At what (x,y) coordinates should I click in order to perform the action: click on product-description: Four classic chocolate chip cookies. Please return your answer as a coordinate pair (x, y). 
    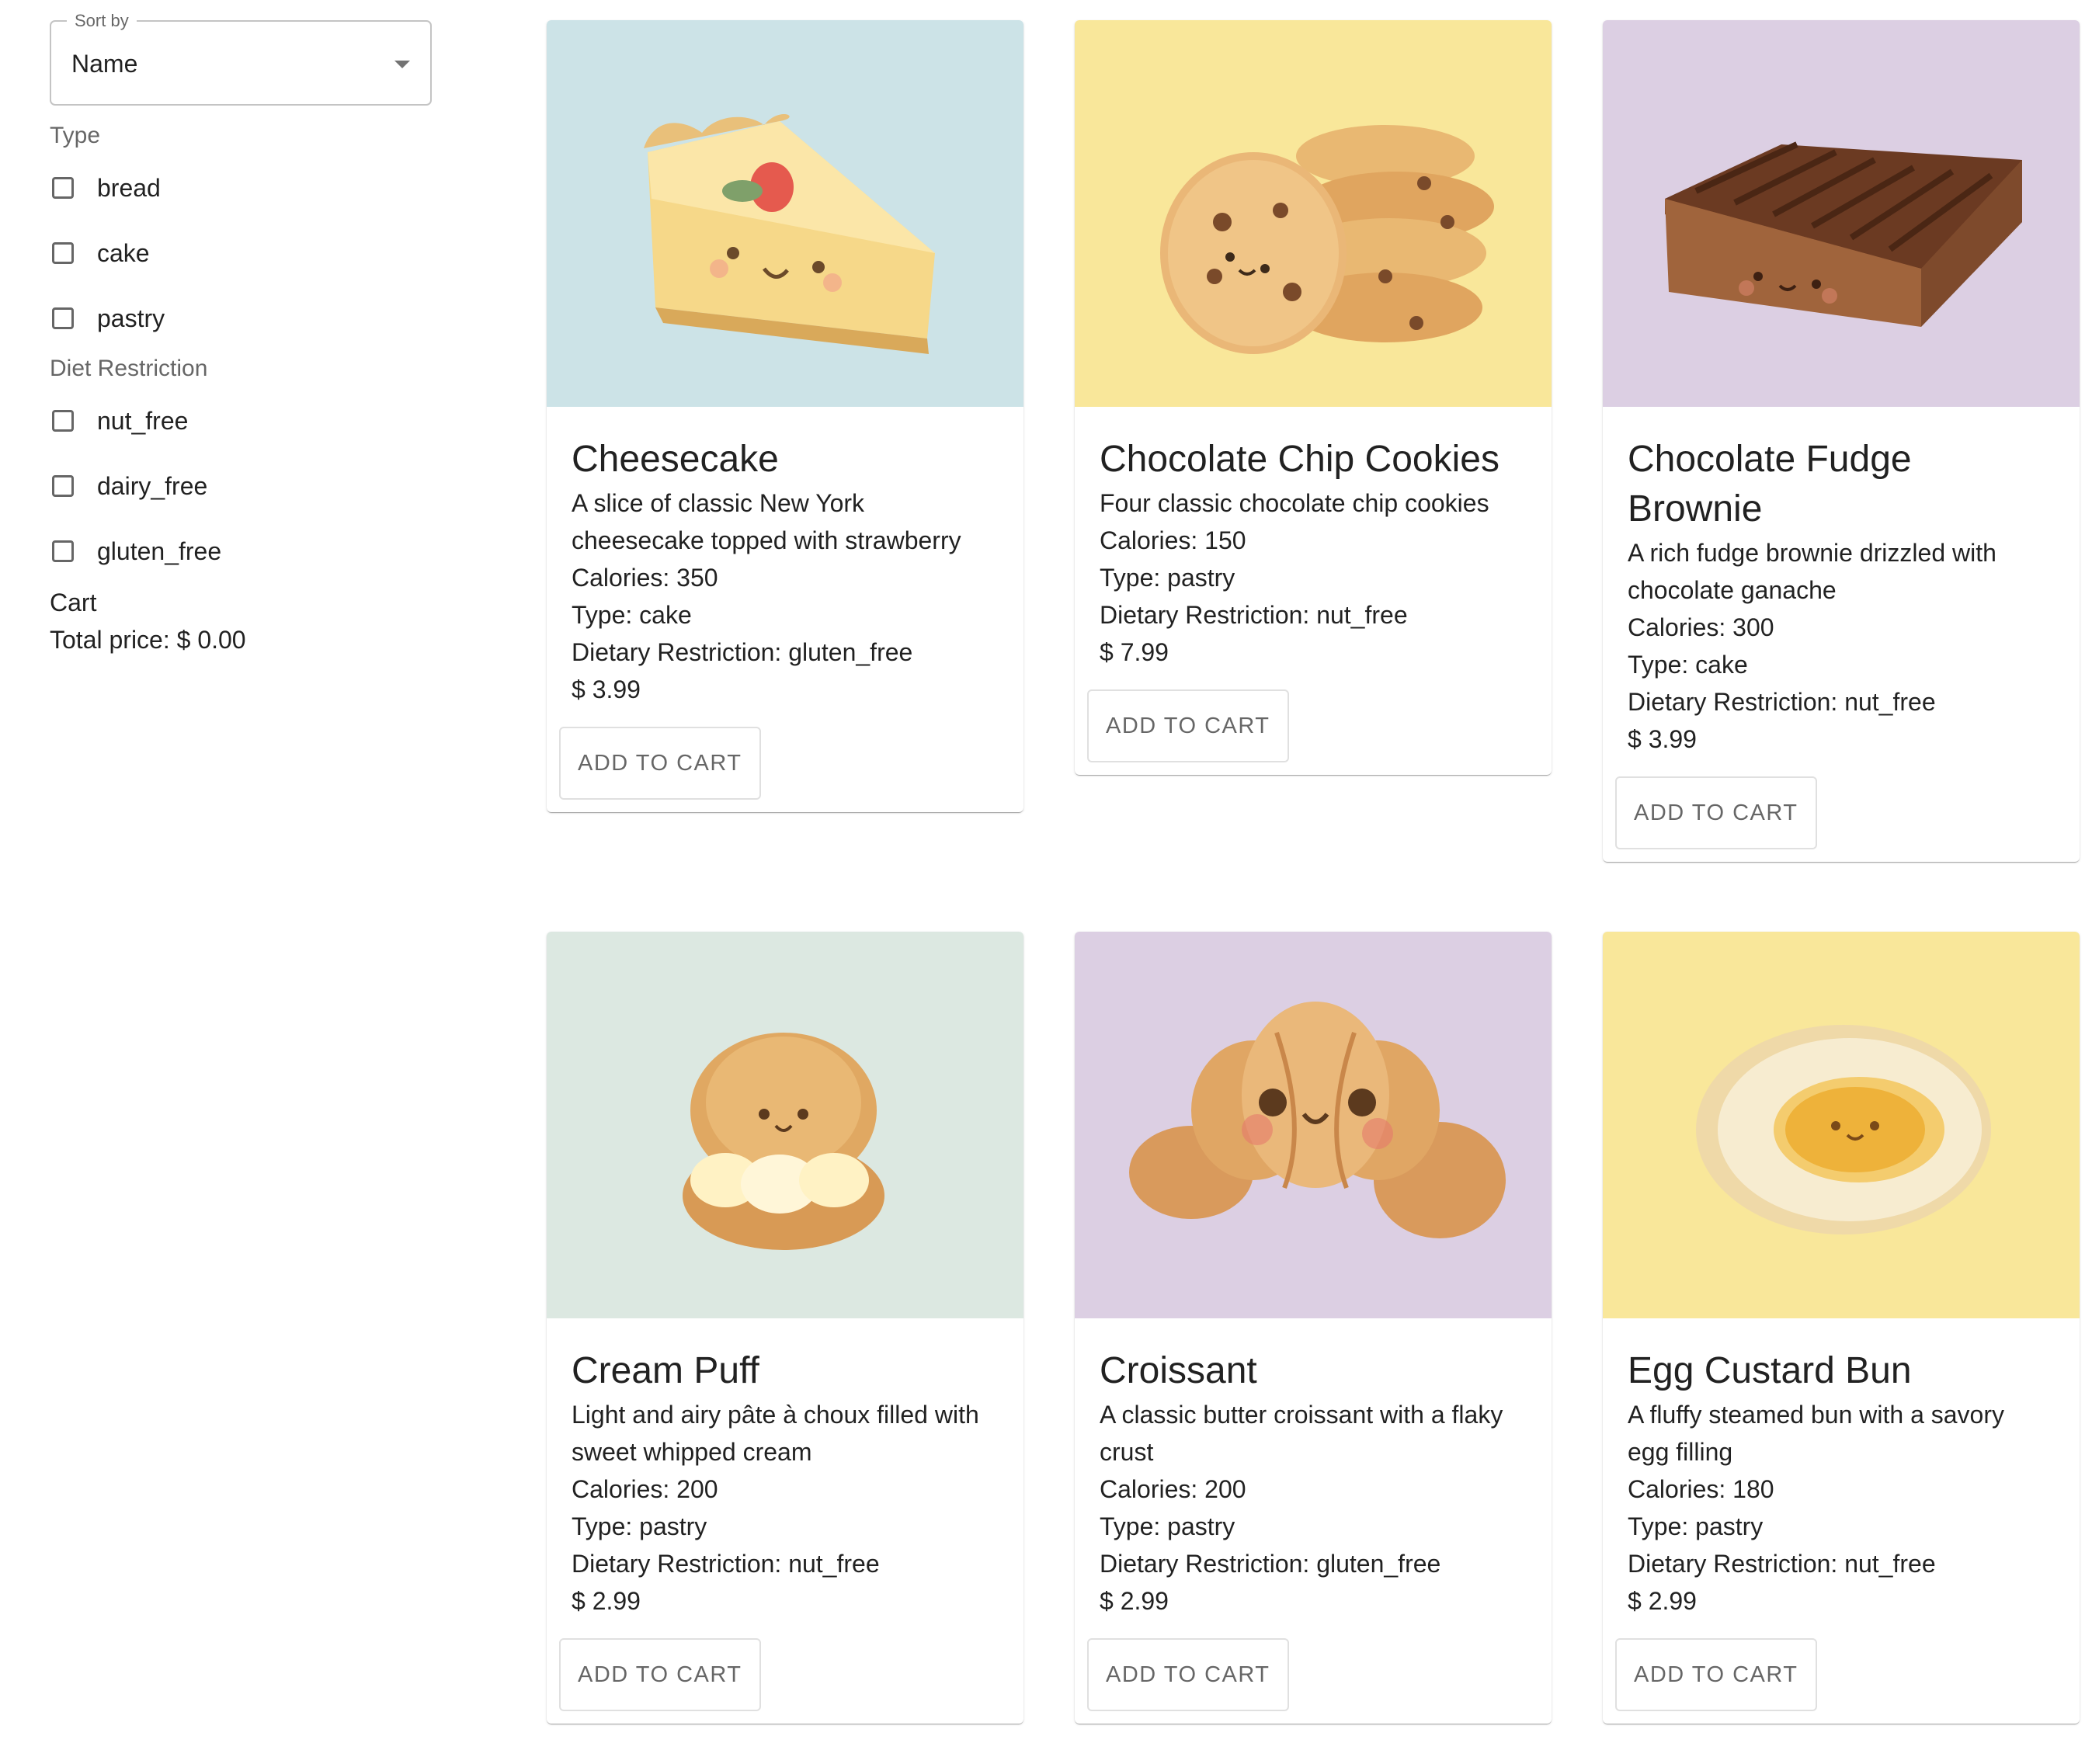
    Looking at the image, I should click on (1295, 503).